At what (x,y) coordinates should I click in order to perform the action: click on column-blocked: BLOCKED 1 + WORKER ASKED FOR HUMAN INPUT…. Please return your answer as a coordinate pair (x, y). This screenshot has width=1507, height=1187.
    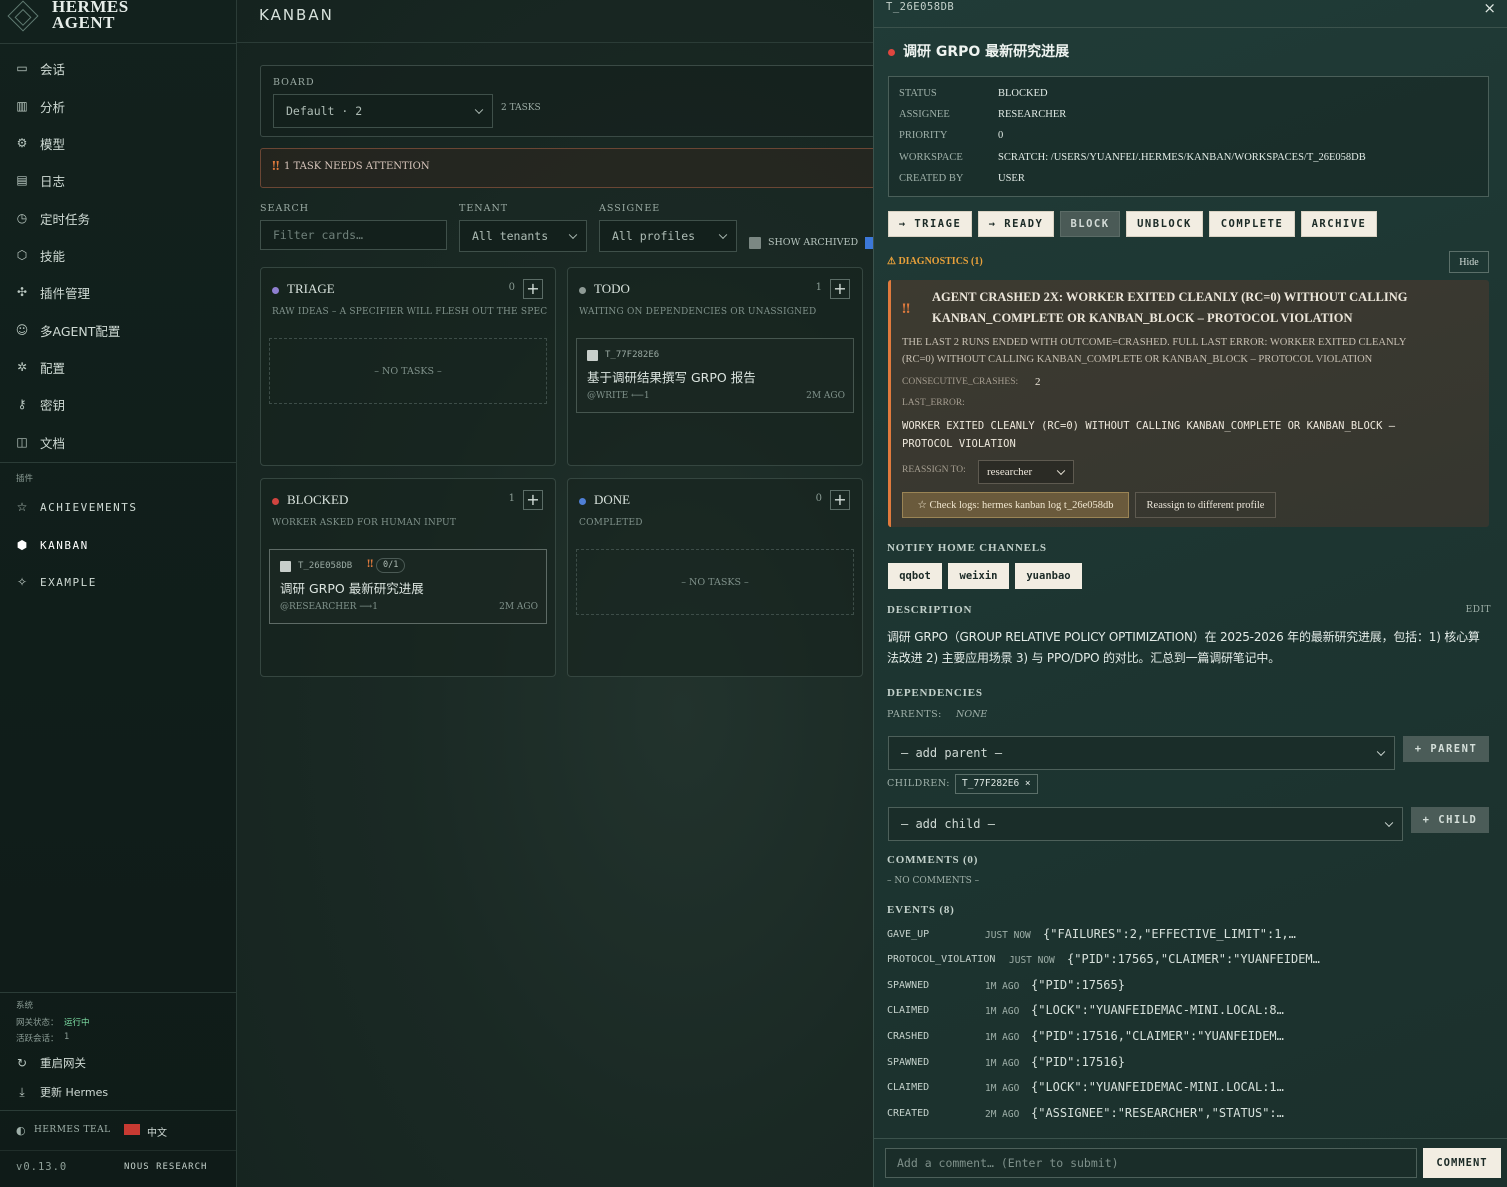
    Looking at the image, I should click on (408, 577).